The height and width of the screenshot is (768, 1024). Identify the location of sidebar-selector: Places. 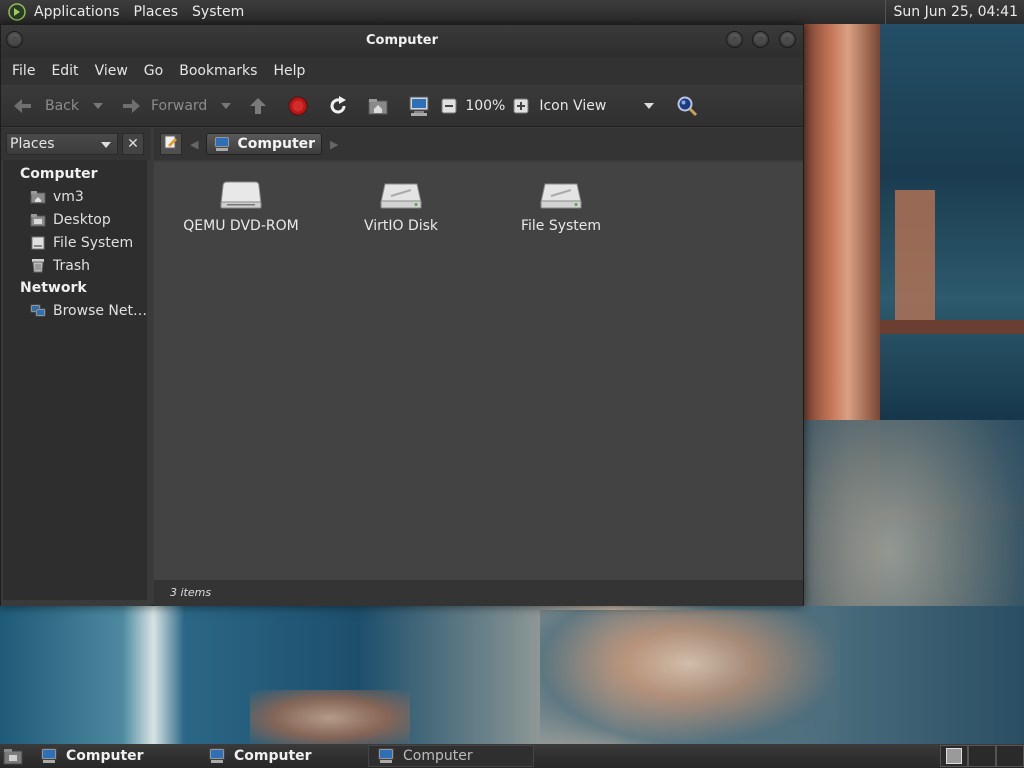
(62, 144).